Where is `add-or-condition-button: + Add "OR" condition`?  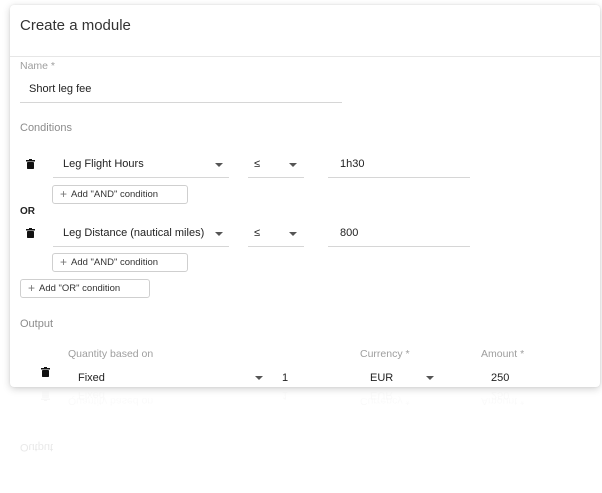 add-or-condition-button: + Add "OR" condition is located at coordinates (85, 288).